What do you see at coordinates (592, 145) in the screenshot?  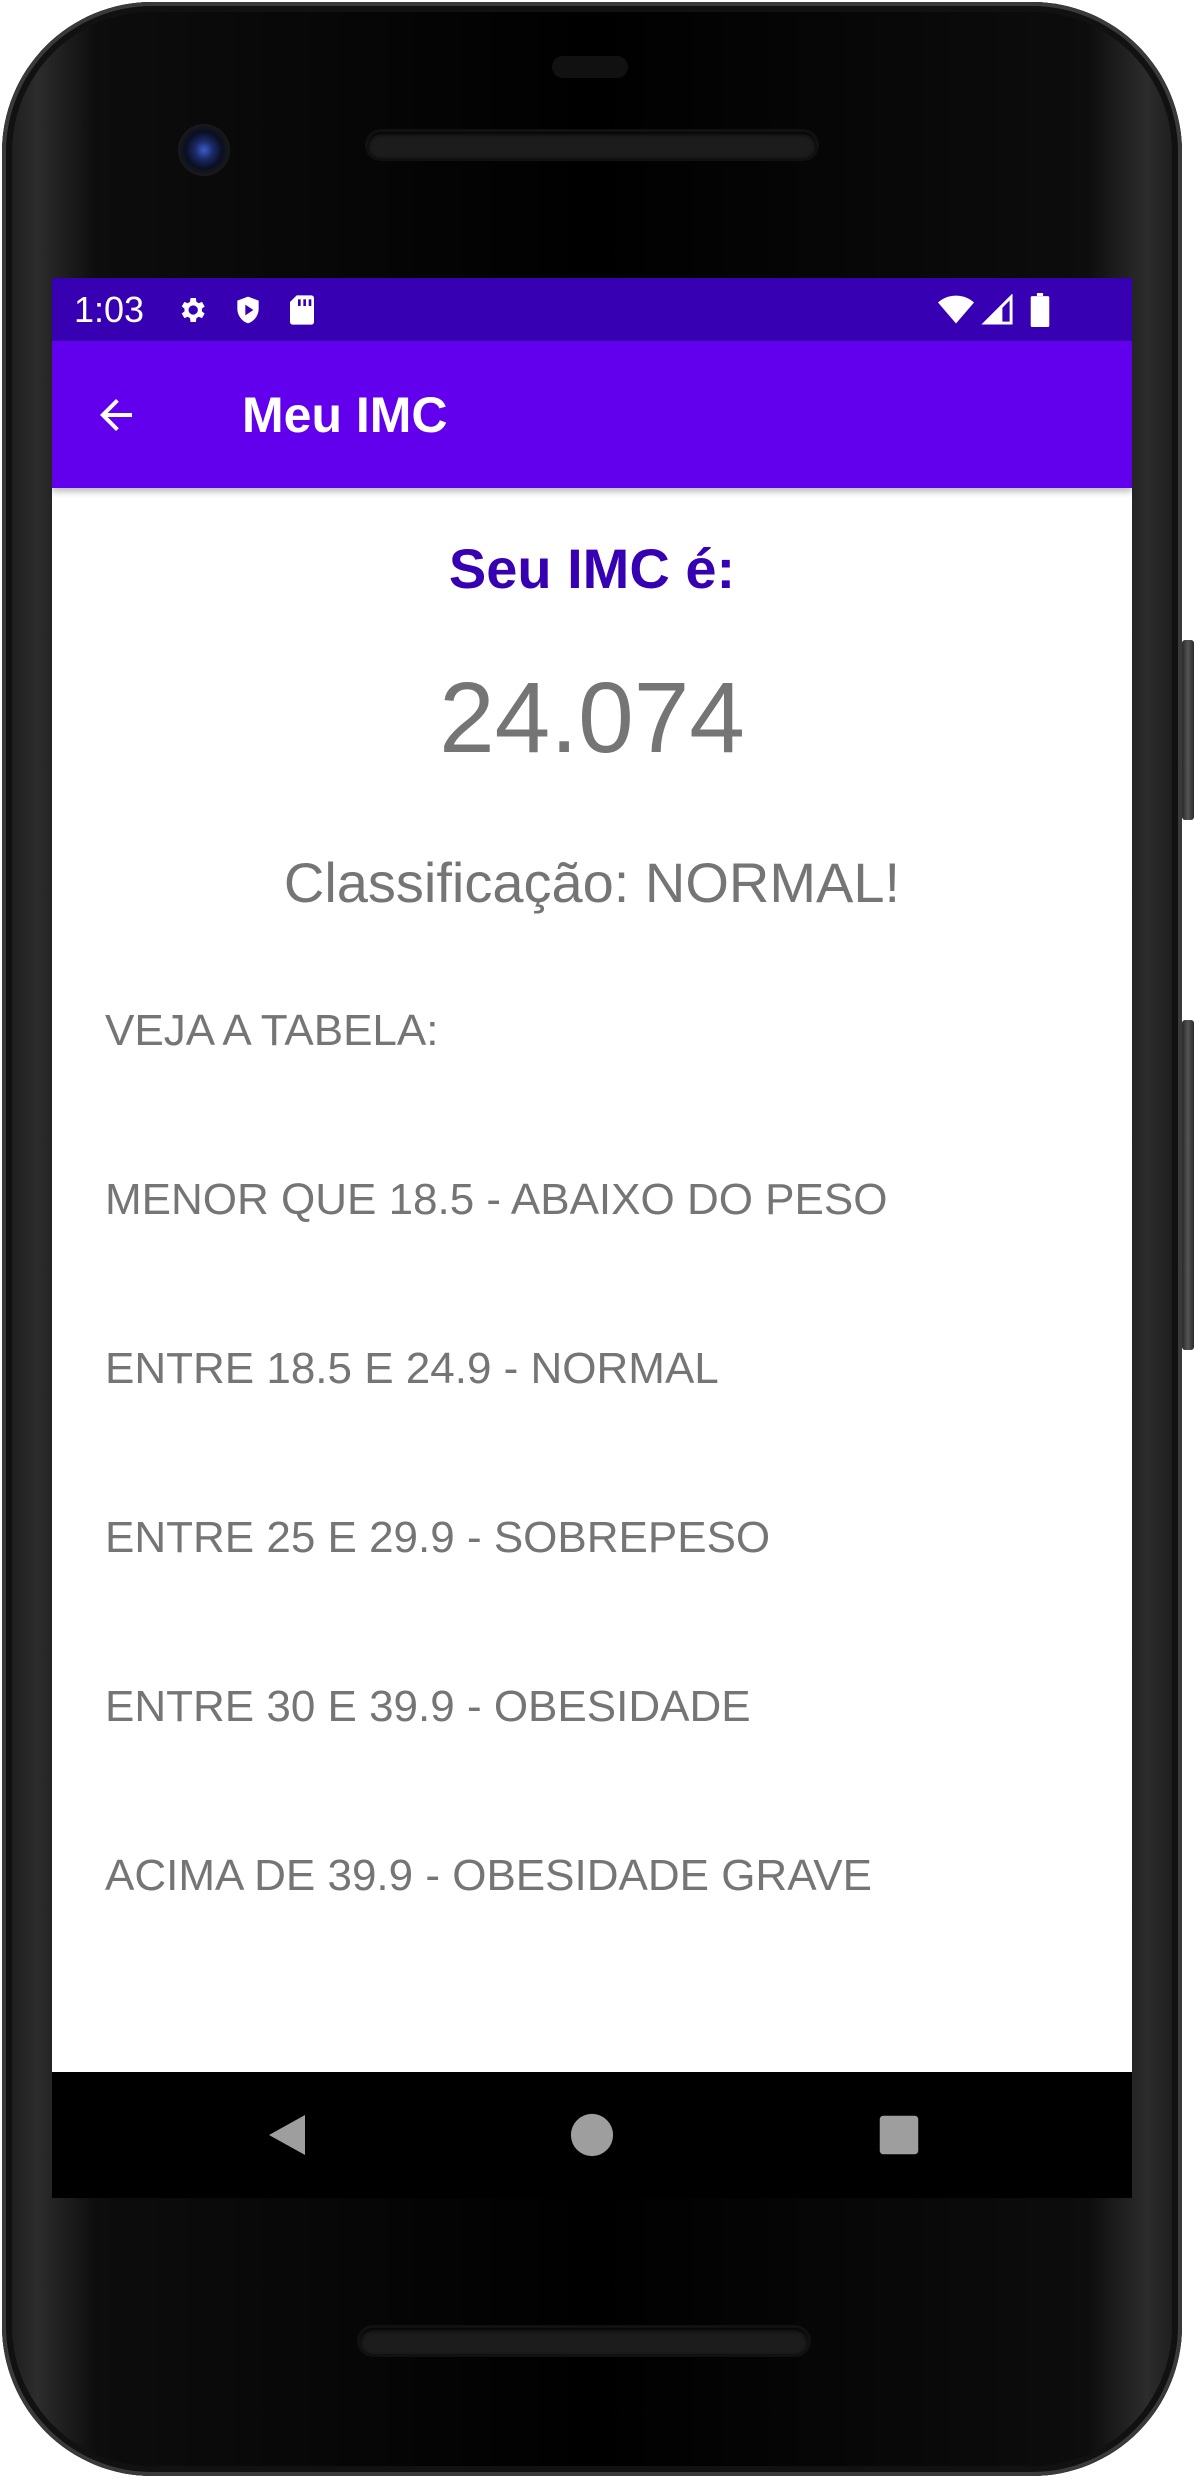 I see `earpiece-speaker` at bounding box center [592, 145].